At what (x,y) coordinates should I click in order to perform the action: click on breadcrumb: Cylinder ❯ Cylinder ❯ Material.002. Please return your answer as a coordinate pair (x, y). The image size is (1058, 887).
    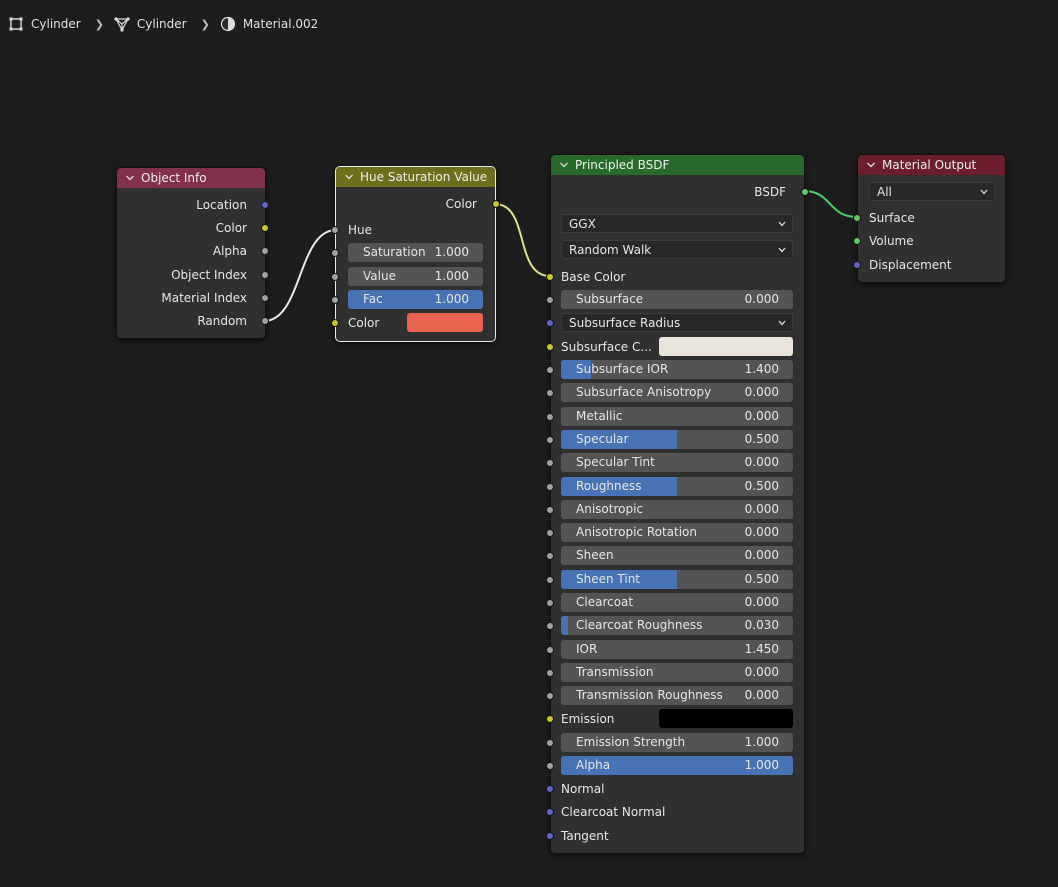
    Looking at the image, I should click on (163, 24).